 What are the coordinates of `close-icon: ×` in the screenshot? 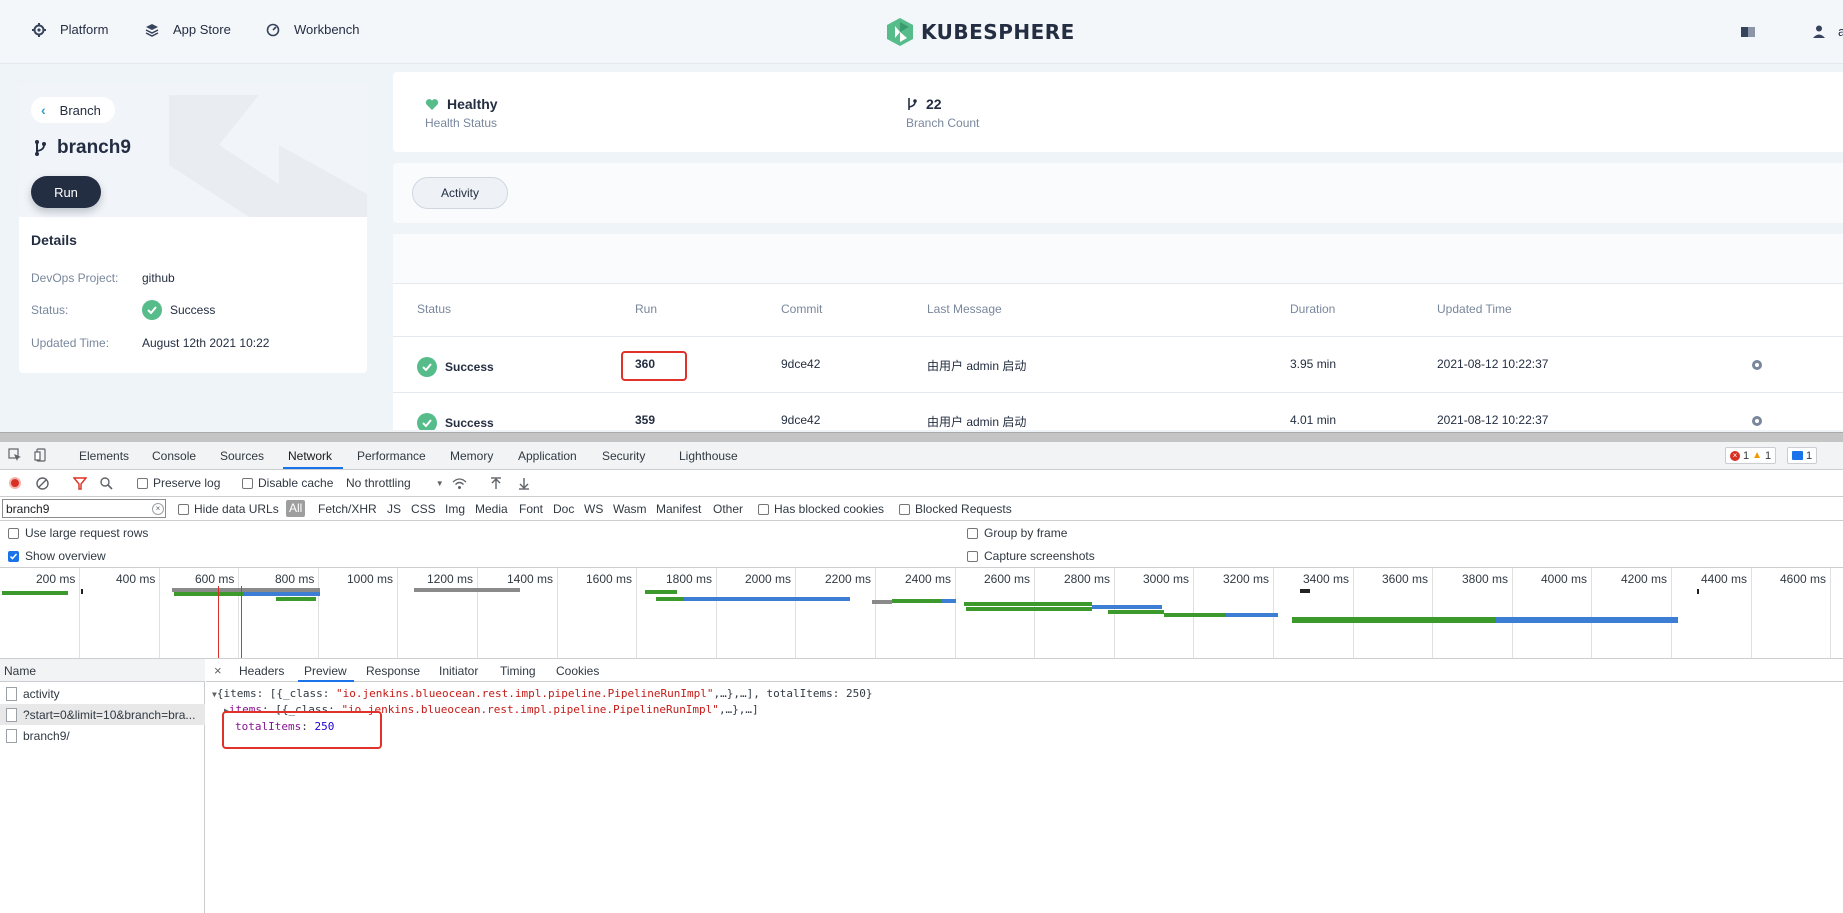 It's located at (218, 670).